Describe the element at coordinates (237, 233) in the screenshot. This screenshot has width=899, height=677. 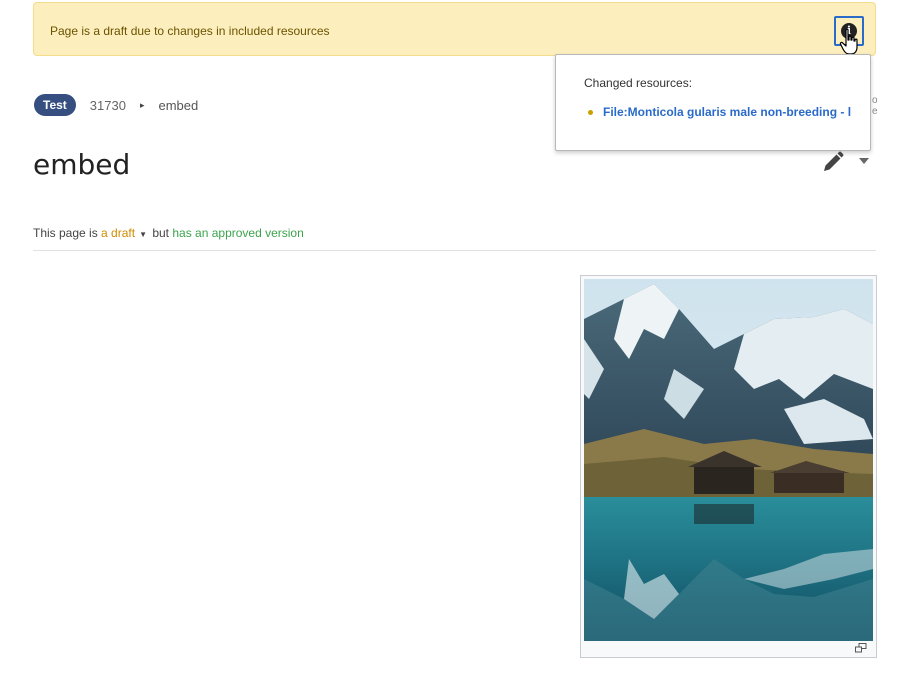
I see `approved-version-link: has an approved version` at that location.